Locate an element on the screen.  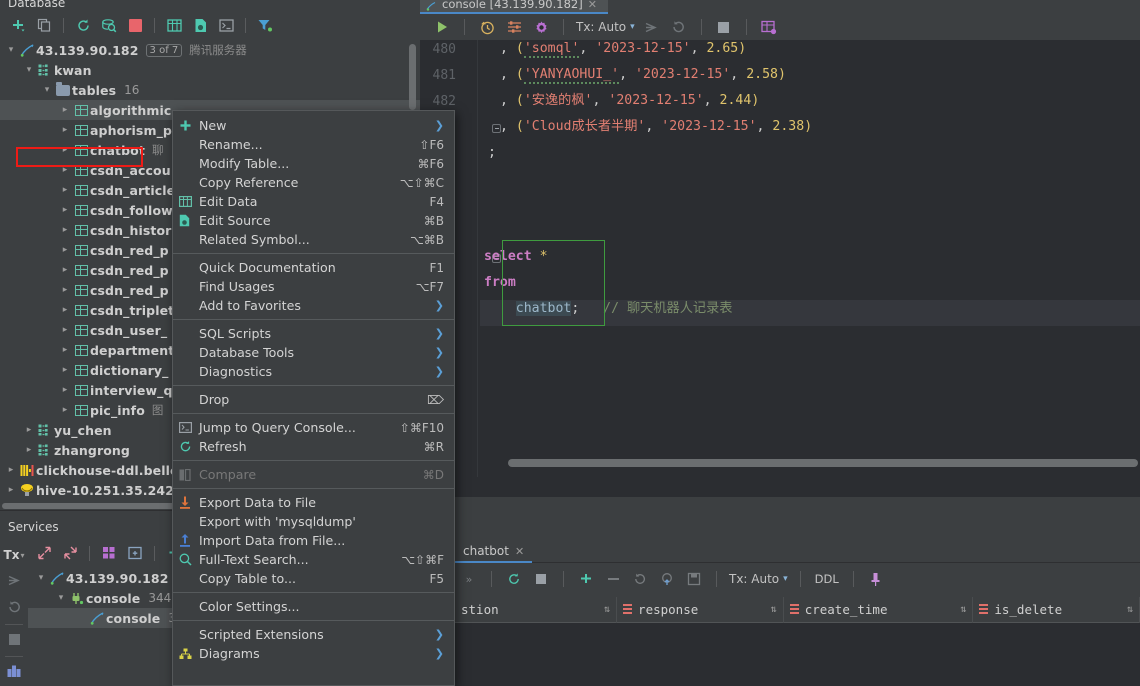
db-grid-icon is located at coordinates (769, 27).